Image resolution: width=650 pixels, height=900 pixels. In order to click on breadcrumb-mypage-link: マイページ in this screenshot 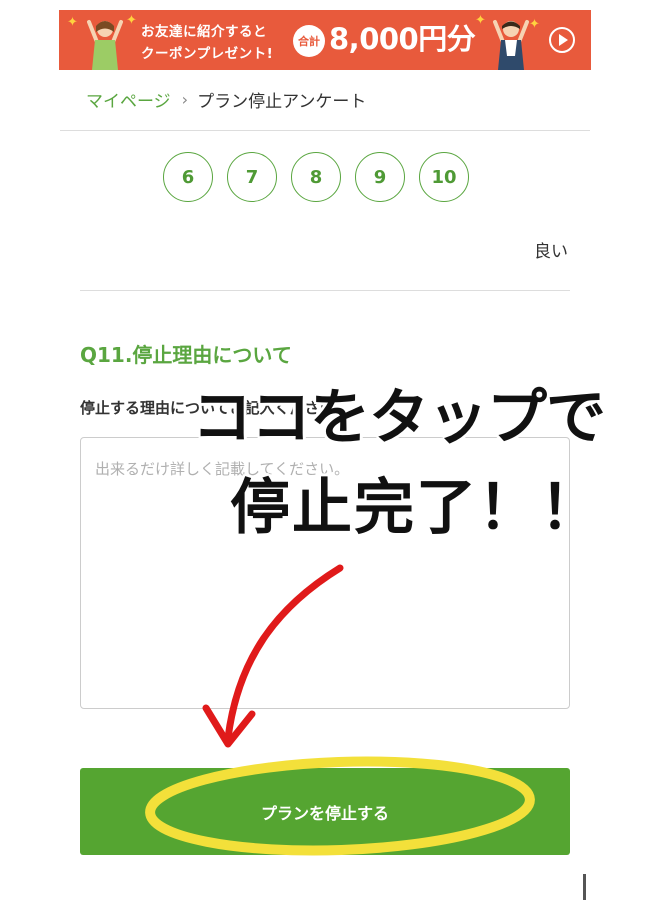, I will do `click(128, 99)`.